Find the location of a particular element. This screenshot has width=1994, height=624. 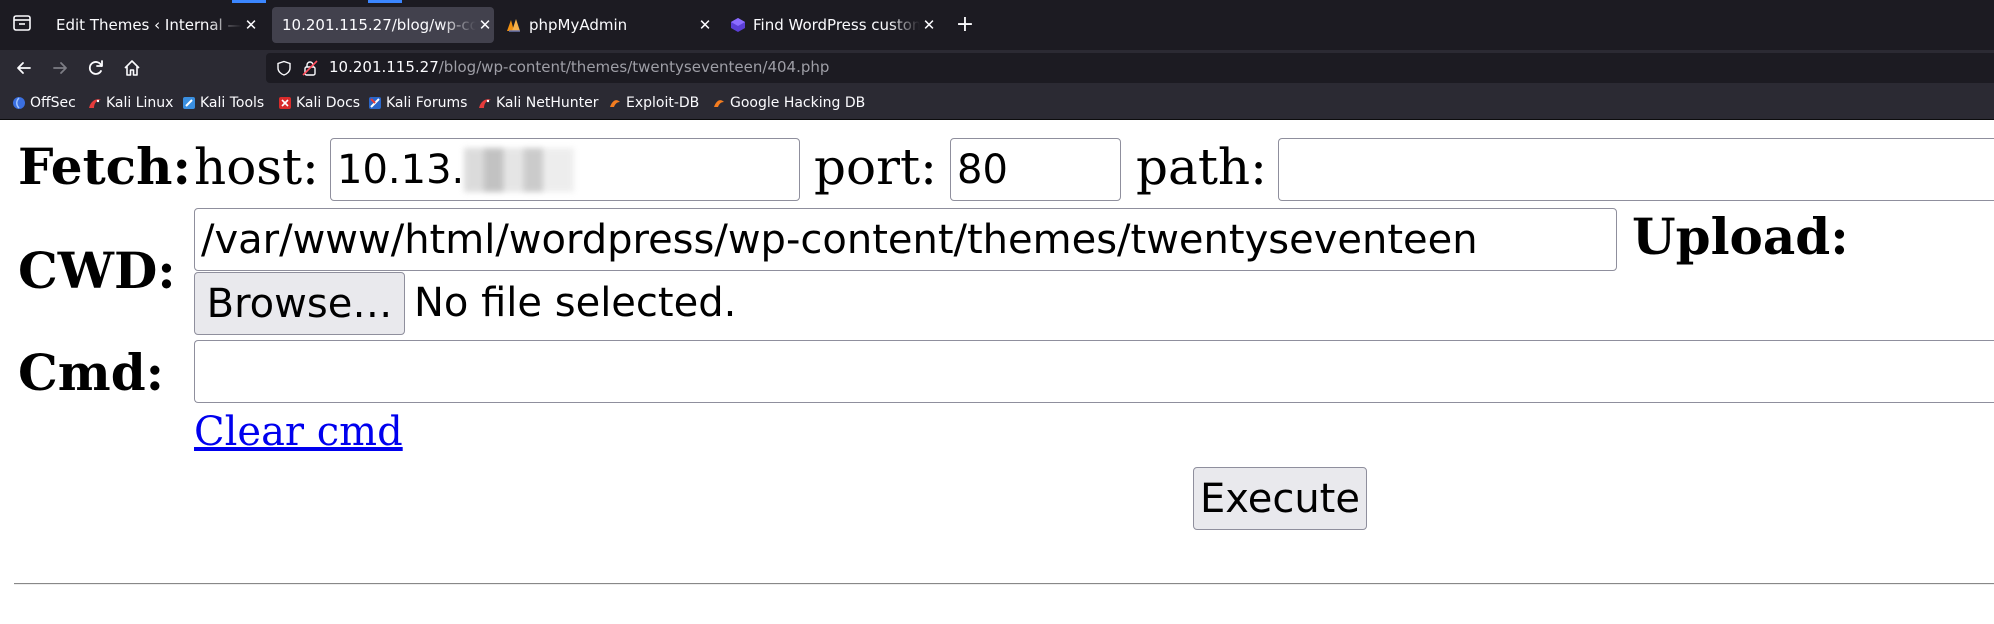

bookmark-kali-forums: Kali Forums is located at coordinates (417, 103).